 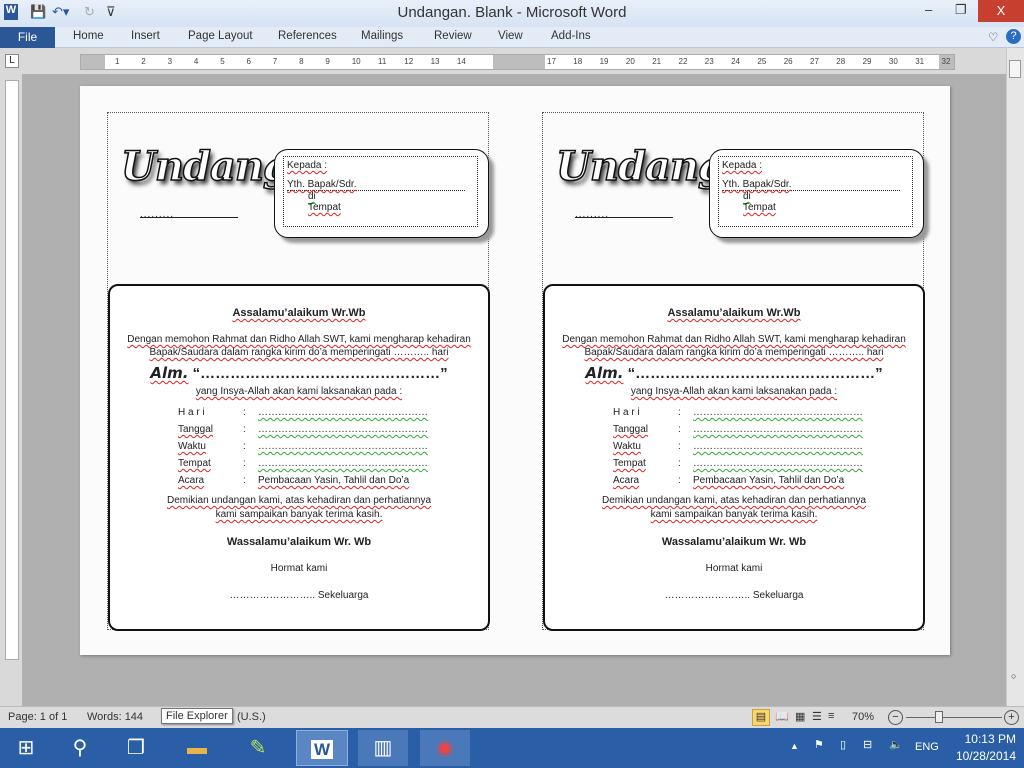 I want to click on detail-label: Tanggal, so click(x=631, y=429).